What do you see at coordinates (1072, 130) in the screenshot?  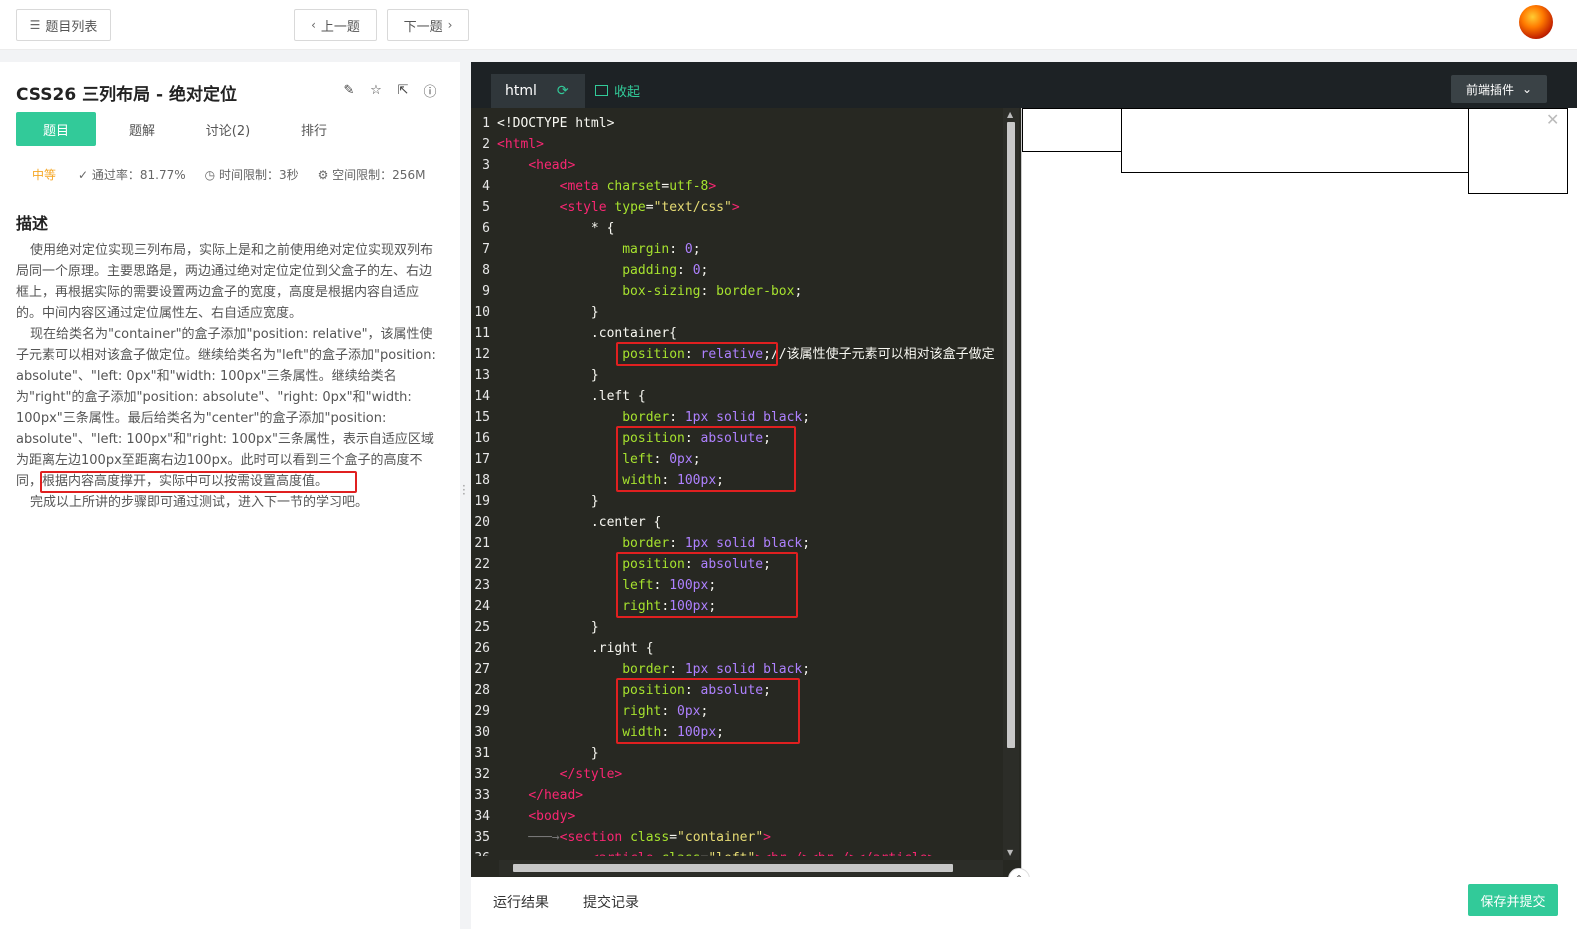 I see `preview-left-box` at bounding box center [1072, 130].